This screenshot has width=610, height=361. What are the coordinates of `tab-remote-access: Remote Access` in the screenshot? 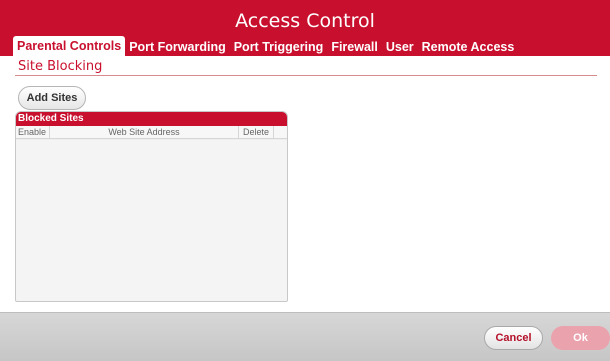 It's located at (468, 47).